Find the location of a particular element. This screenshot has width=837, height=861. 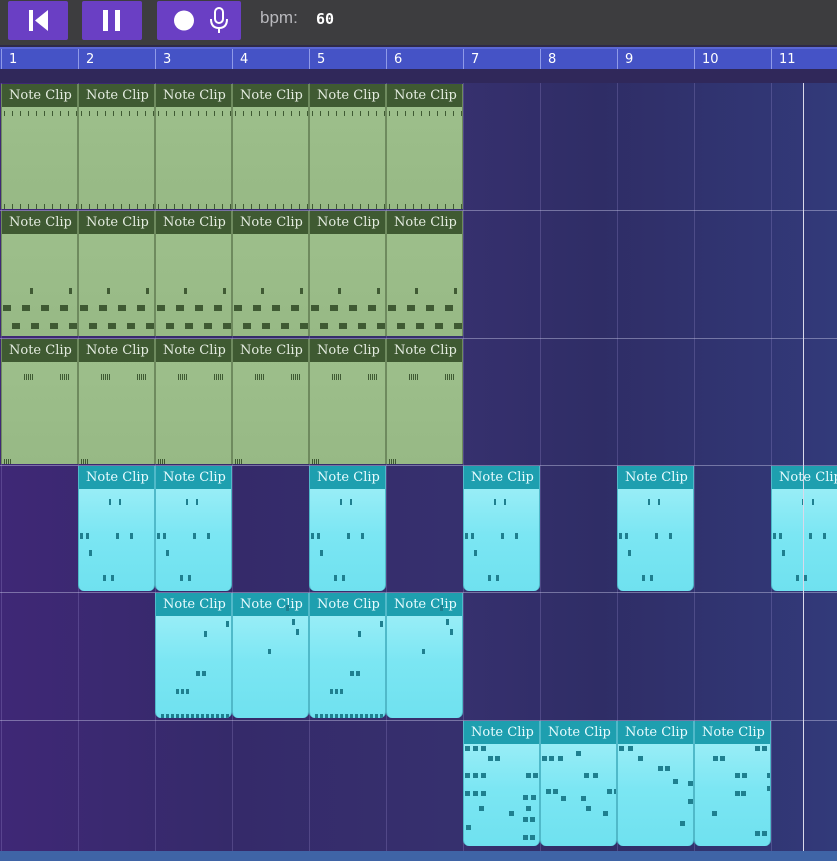

record-button is located at coordinates (199, 20).